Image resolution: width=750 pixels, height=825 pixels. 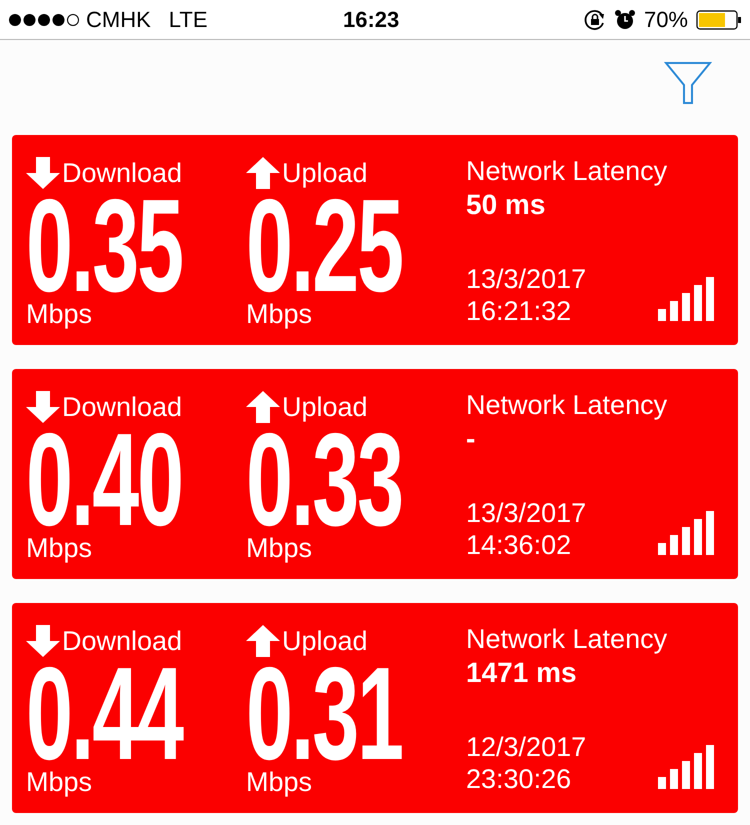 What do you see at coordinates (688, 82) in the screenshot?
I see `filter-icon` at bounding box center [688, 82].